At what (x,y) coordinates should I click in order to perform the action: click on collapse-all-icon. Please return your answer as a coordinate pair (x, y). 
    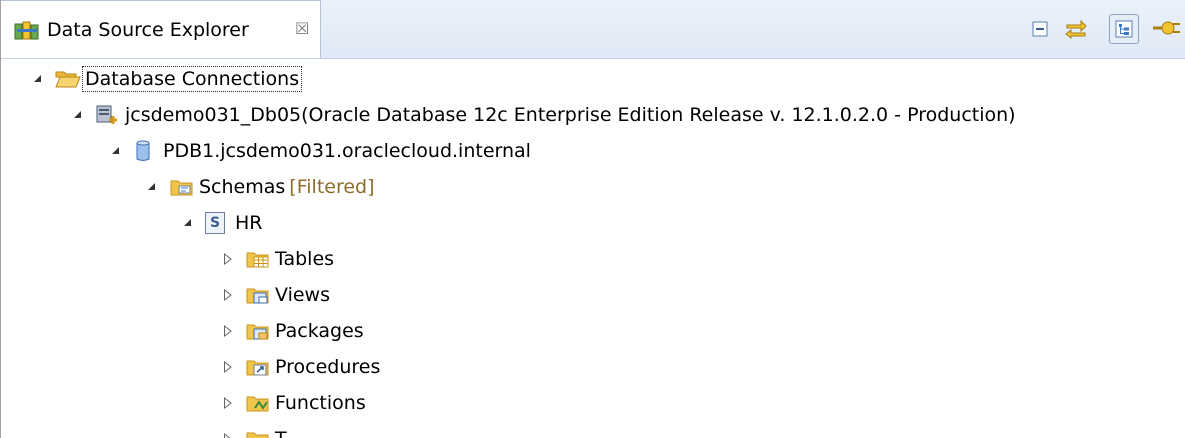
    Looking at the image, I should click on (1040, 29).